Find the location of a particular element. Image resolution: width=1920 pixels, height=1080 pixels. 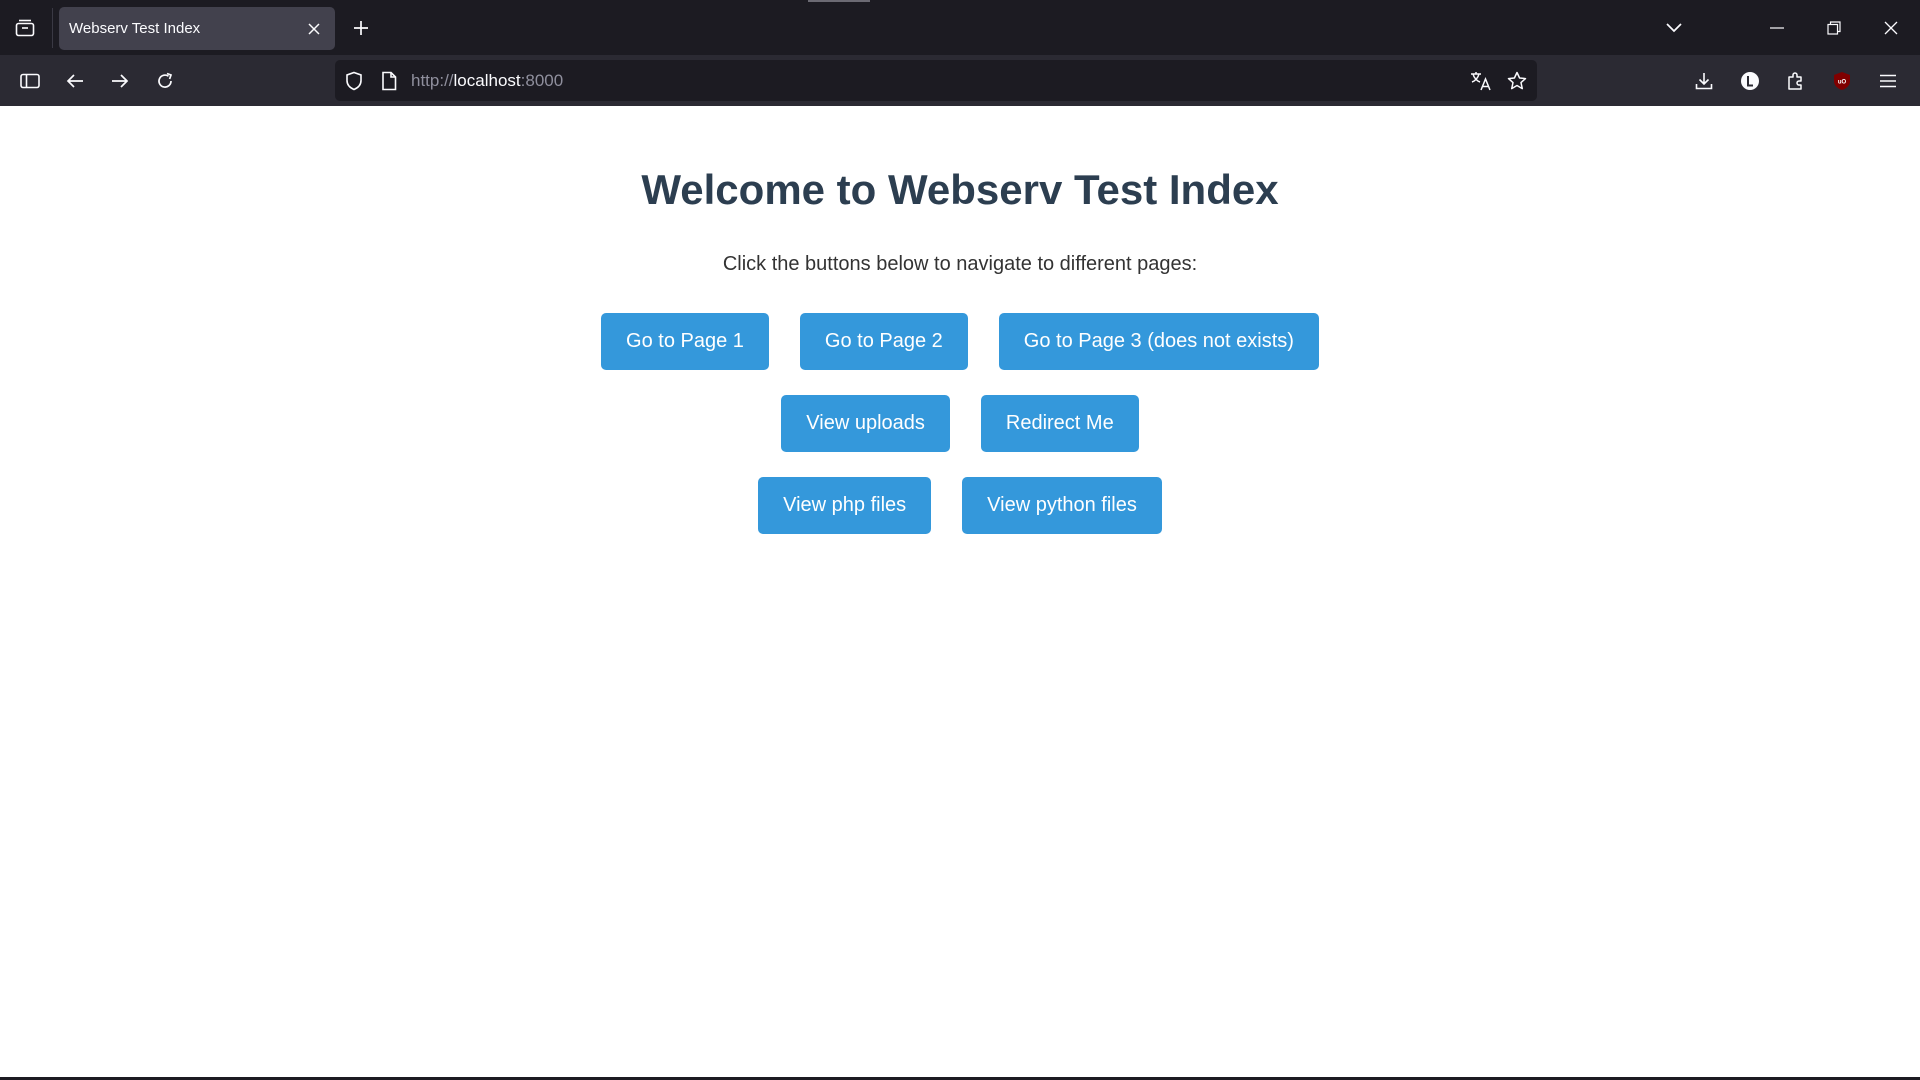

tab-title: Webserv Test Index is located at coordinates (135, 28).